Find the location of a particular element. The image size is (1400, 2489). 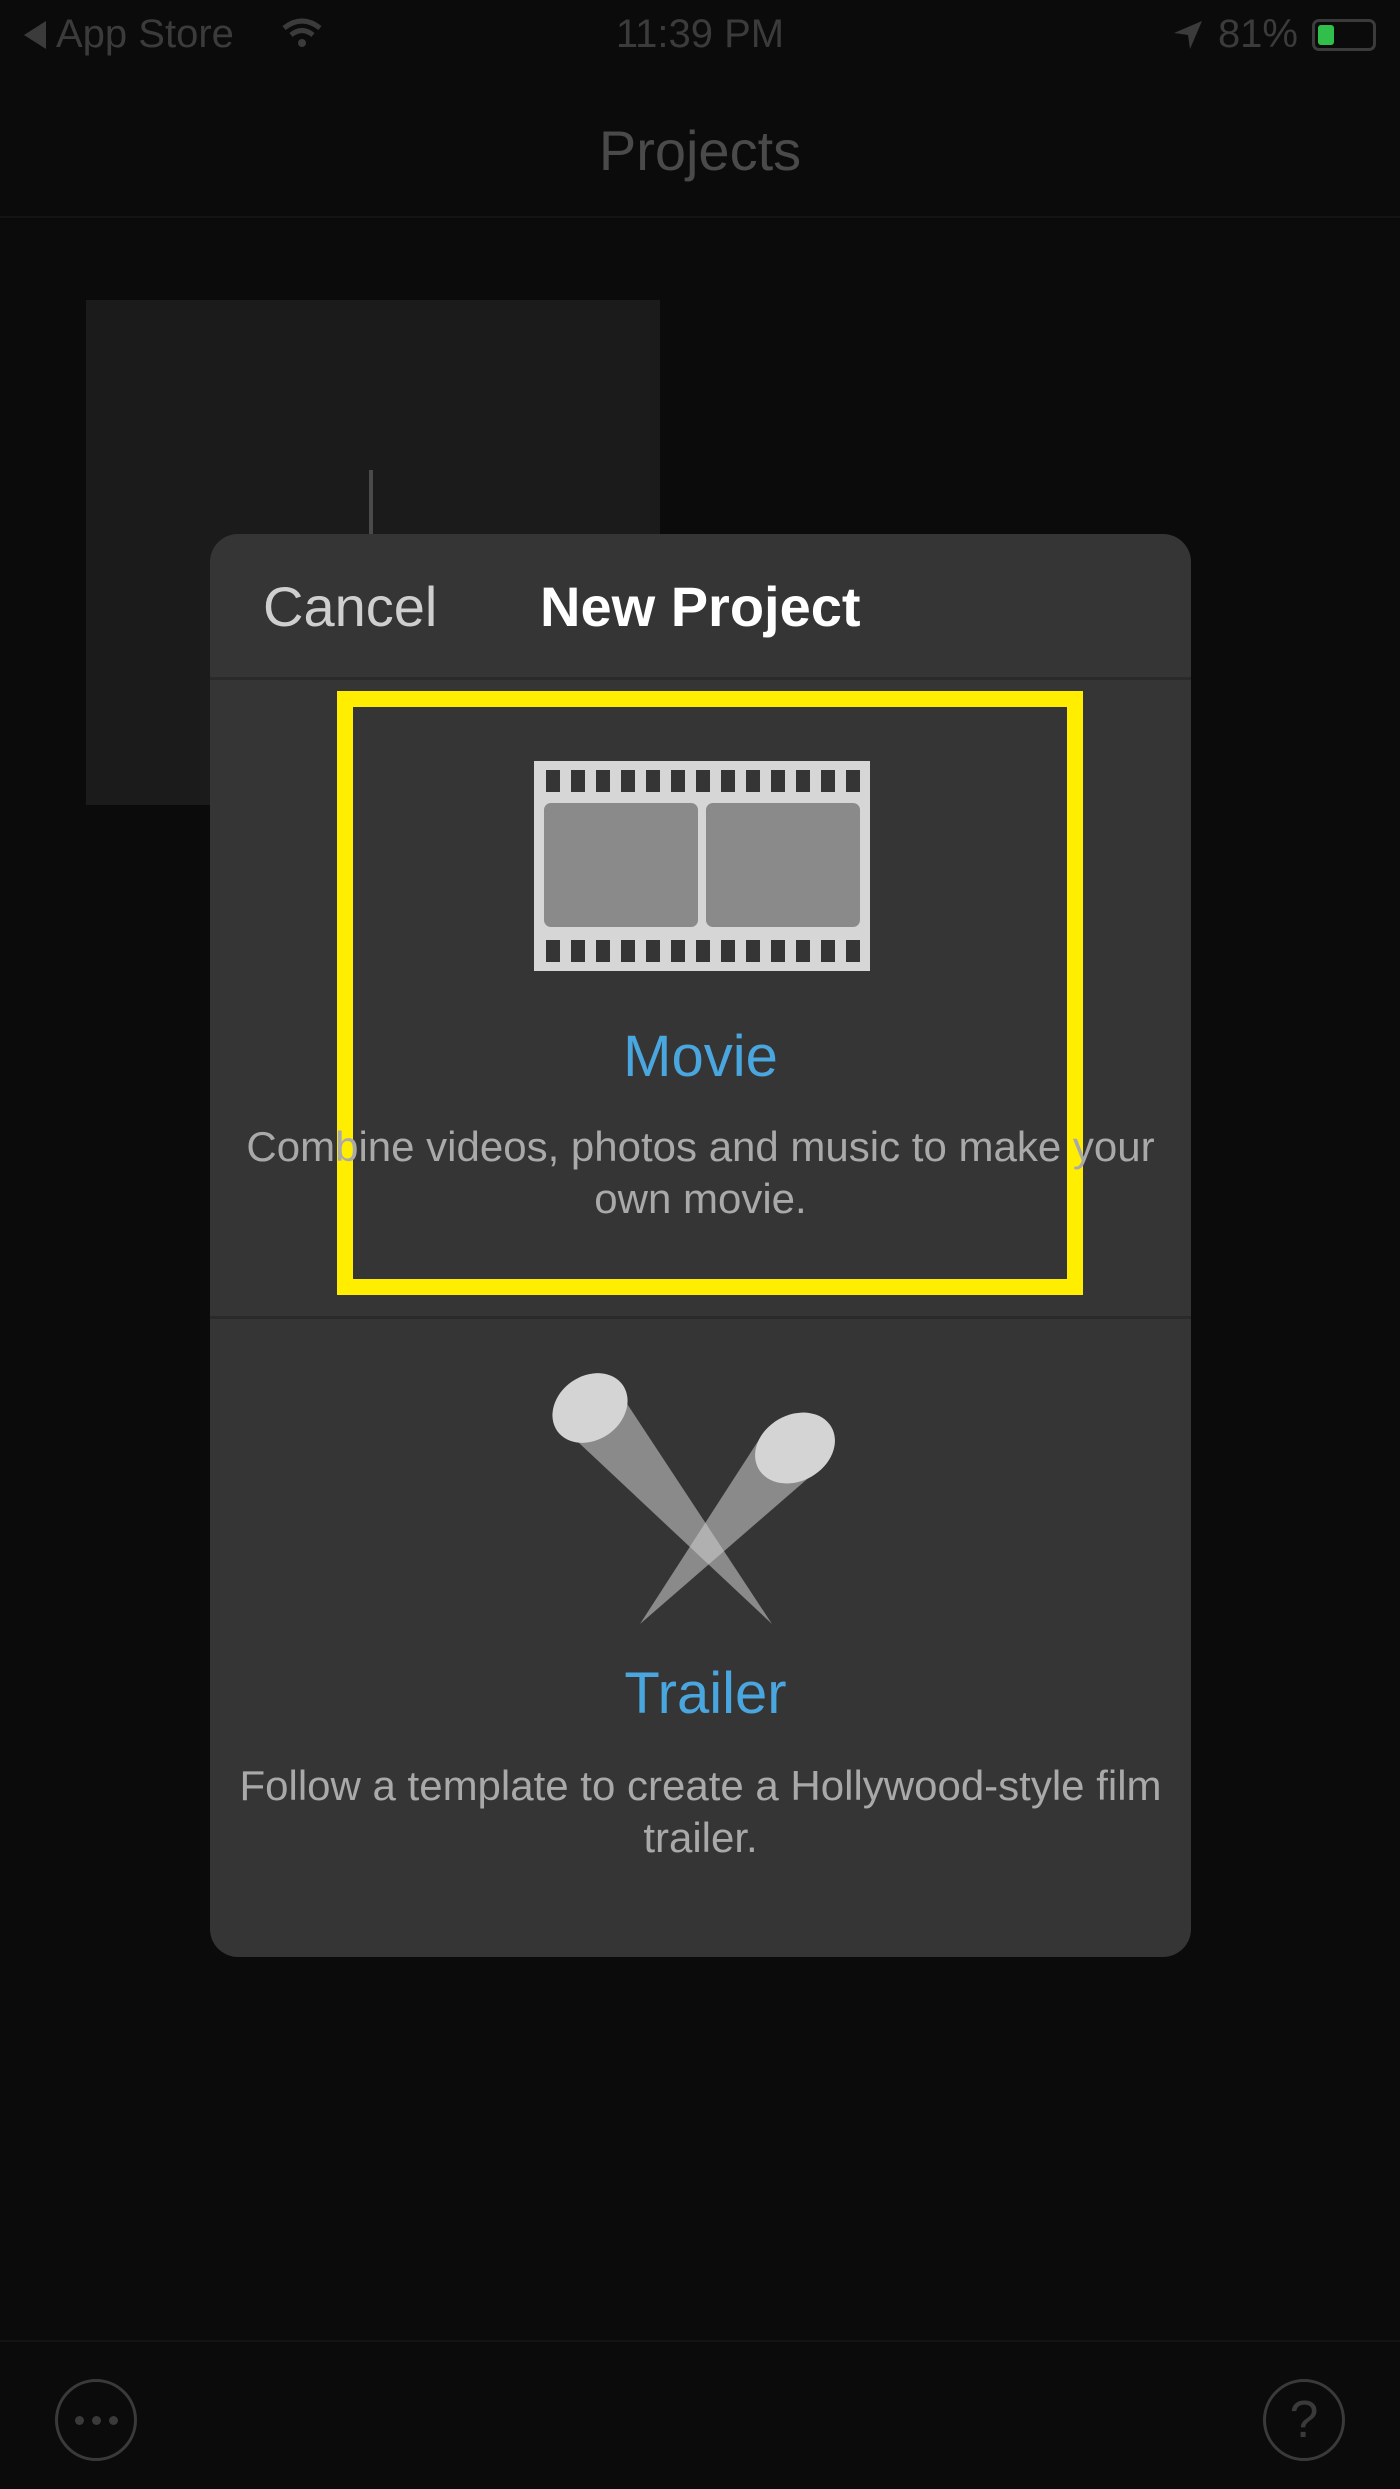

battery-level is located at coordinates (1326, 34).